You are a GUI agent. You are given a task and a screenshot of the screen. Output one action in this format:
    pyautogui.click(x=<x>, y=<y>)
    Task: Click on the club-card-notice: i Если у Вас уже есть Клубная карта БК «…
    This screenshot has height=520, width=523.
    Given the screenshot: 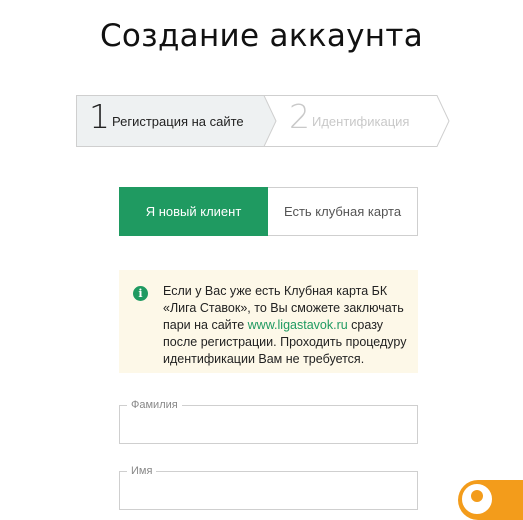 What is the action you would take?
    pyautogui.click(x=268, y=321)
    